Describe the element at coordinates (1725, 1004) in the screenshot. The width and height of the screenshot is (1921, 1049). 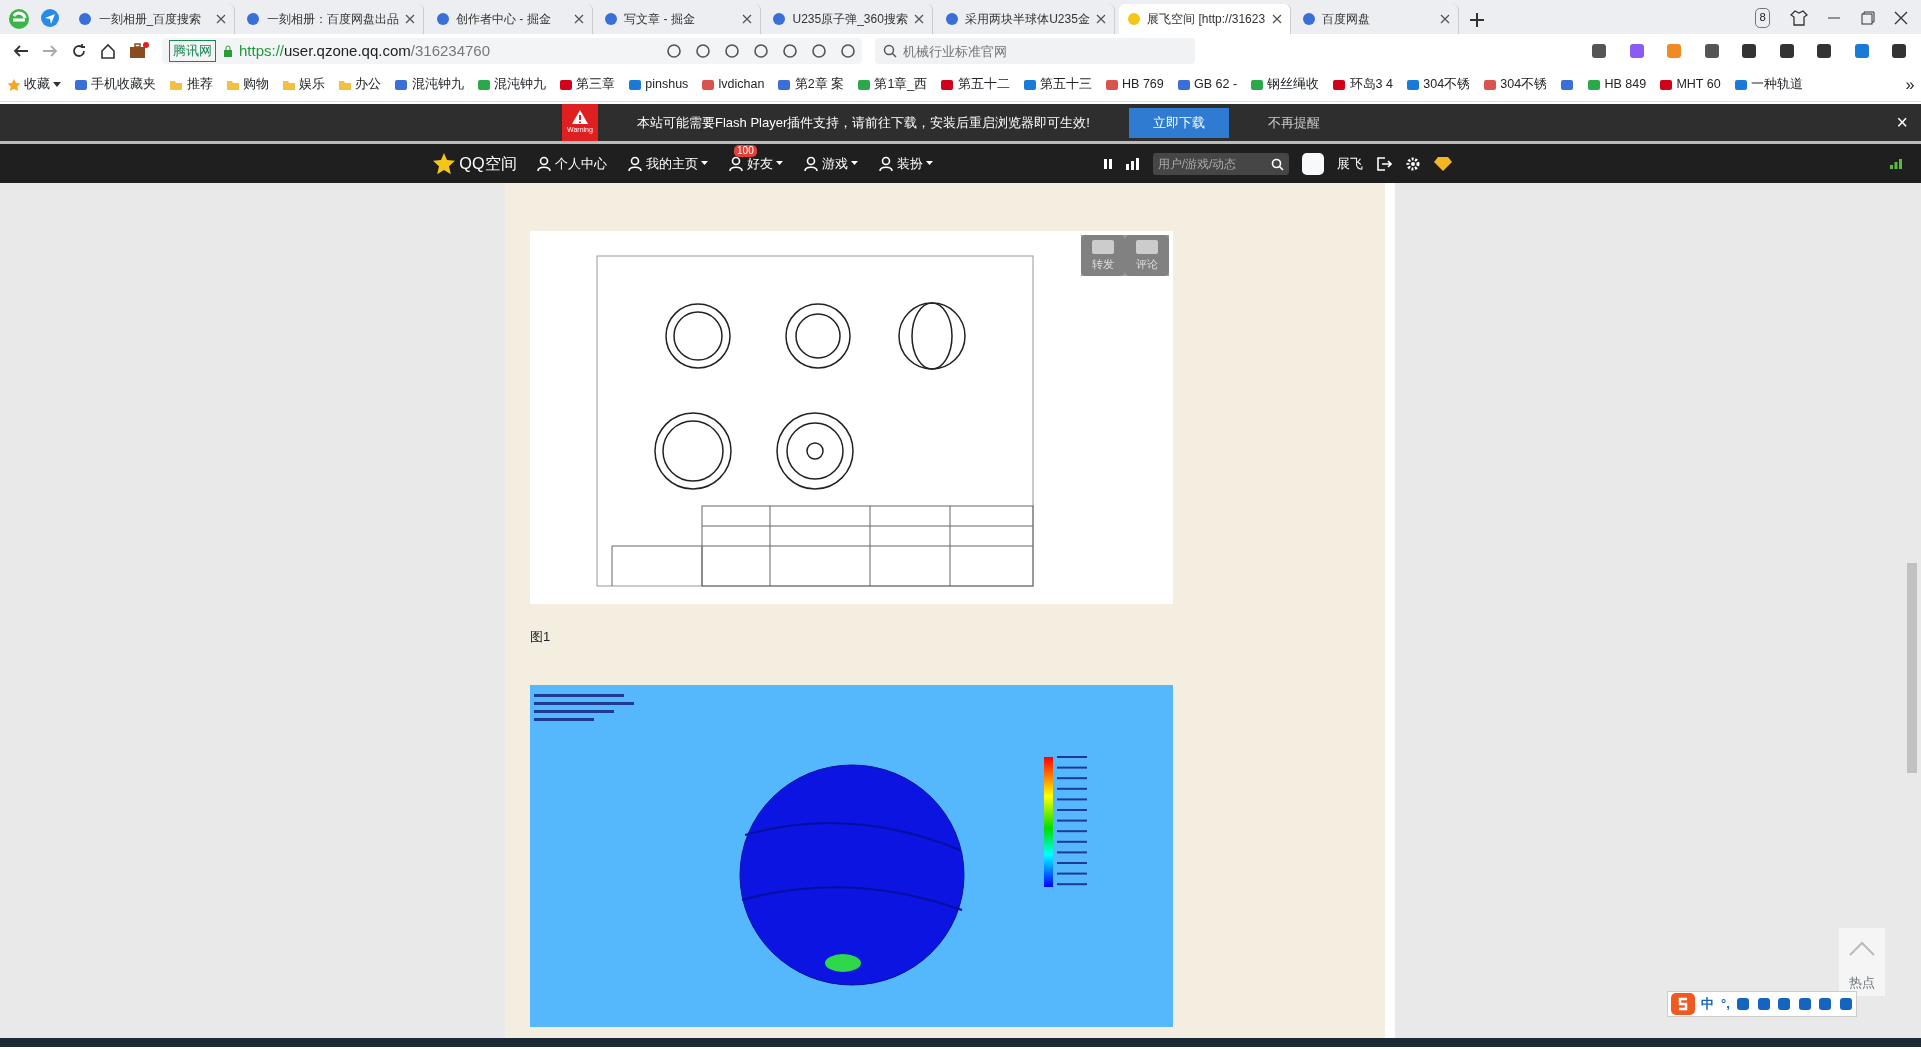
I see `punctuation-toggle: °,` at that location.